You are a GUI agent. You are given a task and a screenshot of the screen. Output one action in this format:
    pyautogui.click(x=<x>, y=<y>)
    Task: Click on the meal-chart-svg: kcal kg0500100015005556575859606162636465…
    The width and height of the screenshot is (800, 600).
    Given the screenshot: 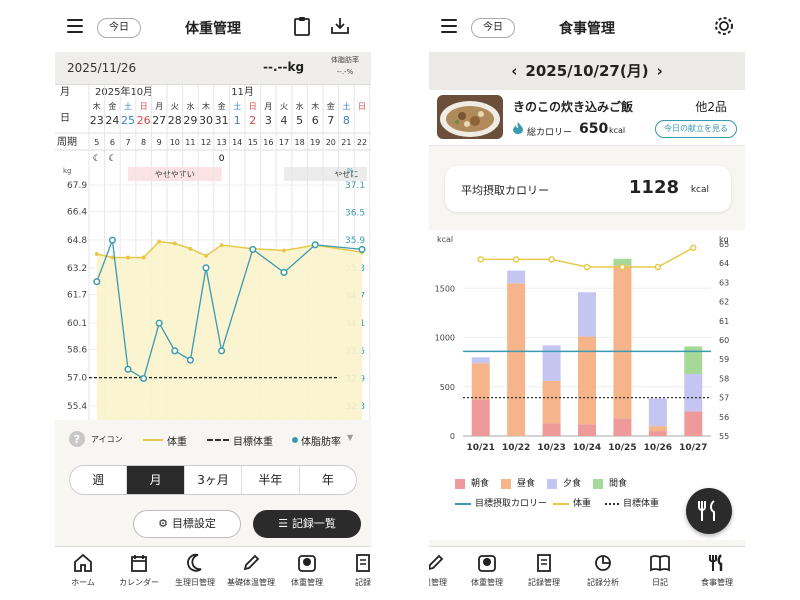 What is the action you would take?
    pyautogui.click(x=582, y=344)
    